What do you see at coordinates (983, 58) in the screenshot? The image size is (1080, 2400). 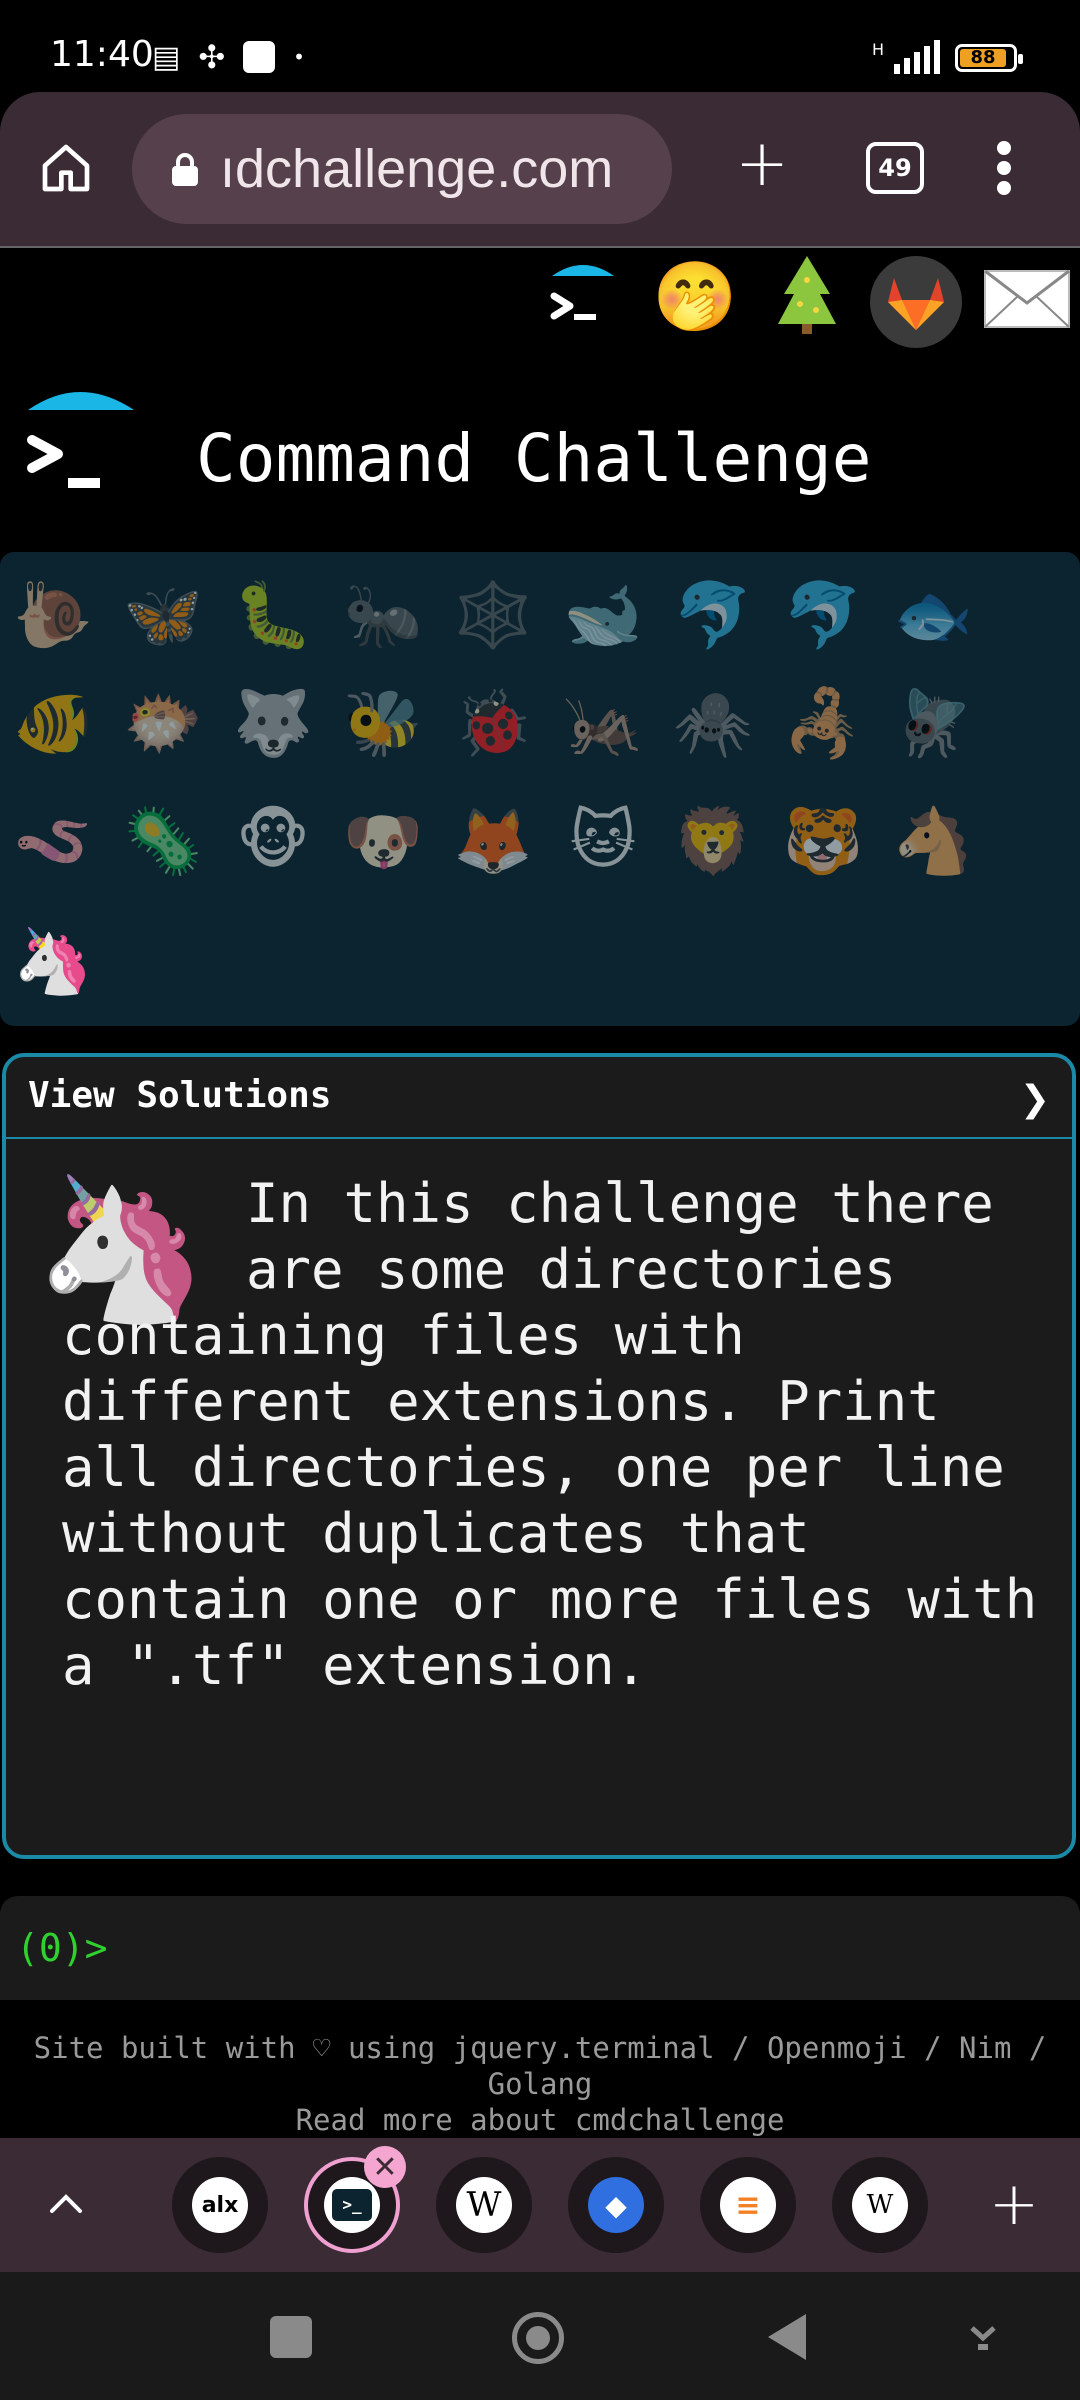 I see `battery-level: 88` at bounding box center [983, 58].